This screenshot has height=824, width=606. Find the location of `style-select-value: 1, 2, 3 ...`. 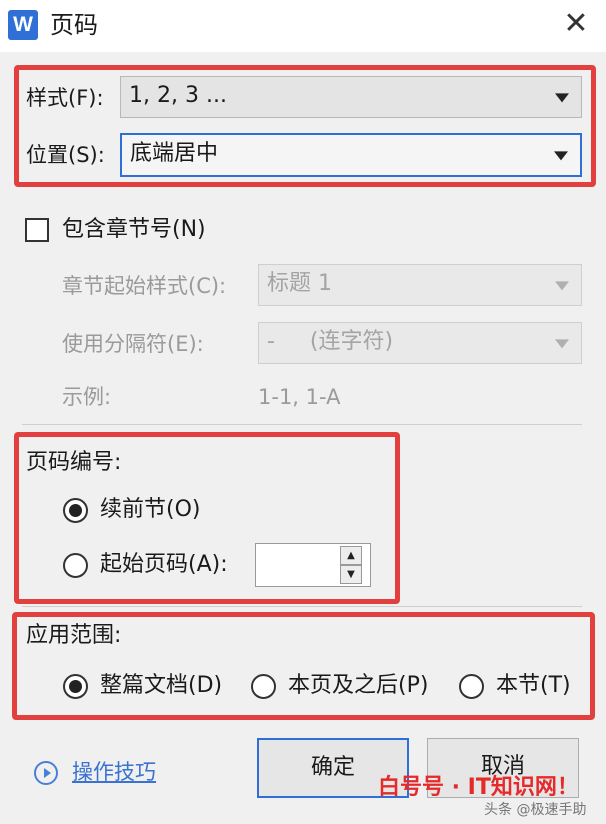

style-select-value: 1, 2, 3 ... is located at coordinates (178, 95).